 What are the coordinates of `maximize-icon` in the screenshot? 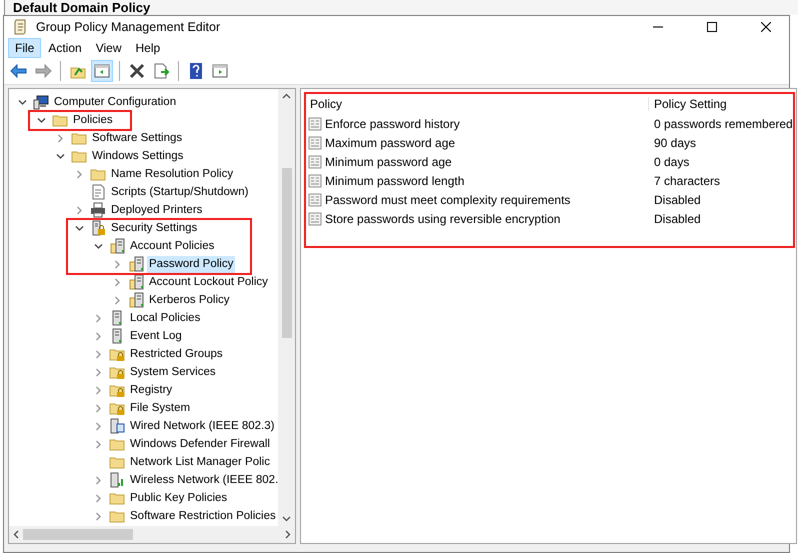 It's located at (712, 27).